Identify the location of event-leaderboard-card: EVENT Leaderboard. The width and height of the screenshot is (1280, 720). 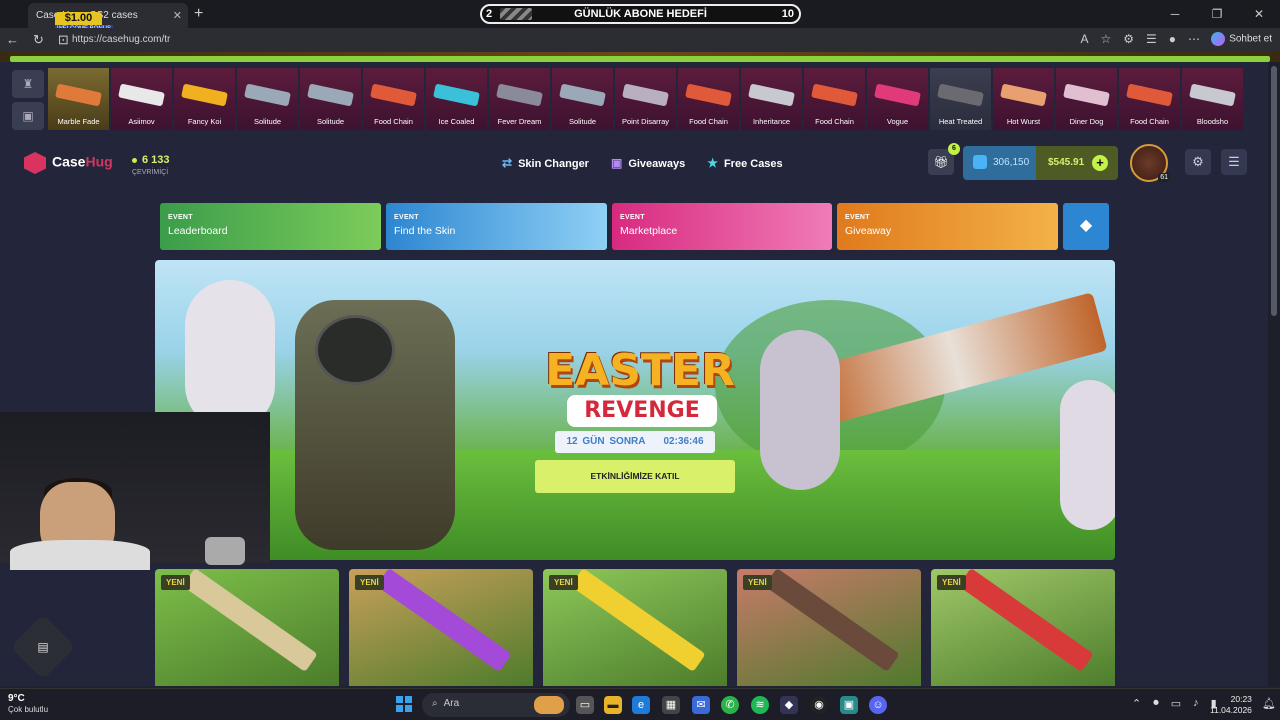
(270, 226).